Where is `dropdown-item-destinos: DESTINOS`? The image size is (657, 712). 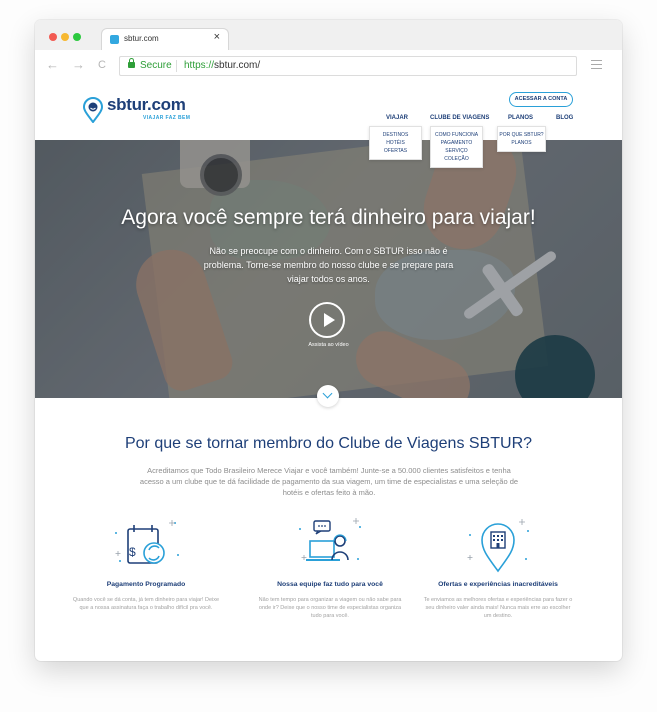 dropdown-item-destinos: DESTINOS is located at coordinates (395, 135).